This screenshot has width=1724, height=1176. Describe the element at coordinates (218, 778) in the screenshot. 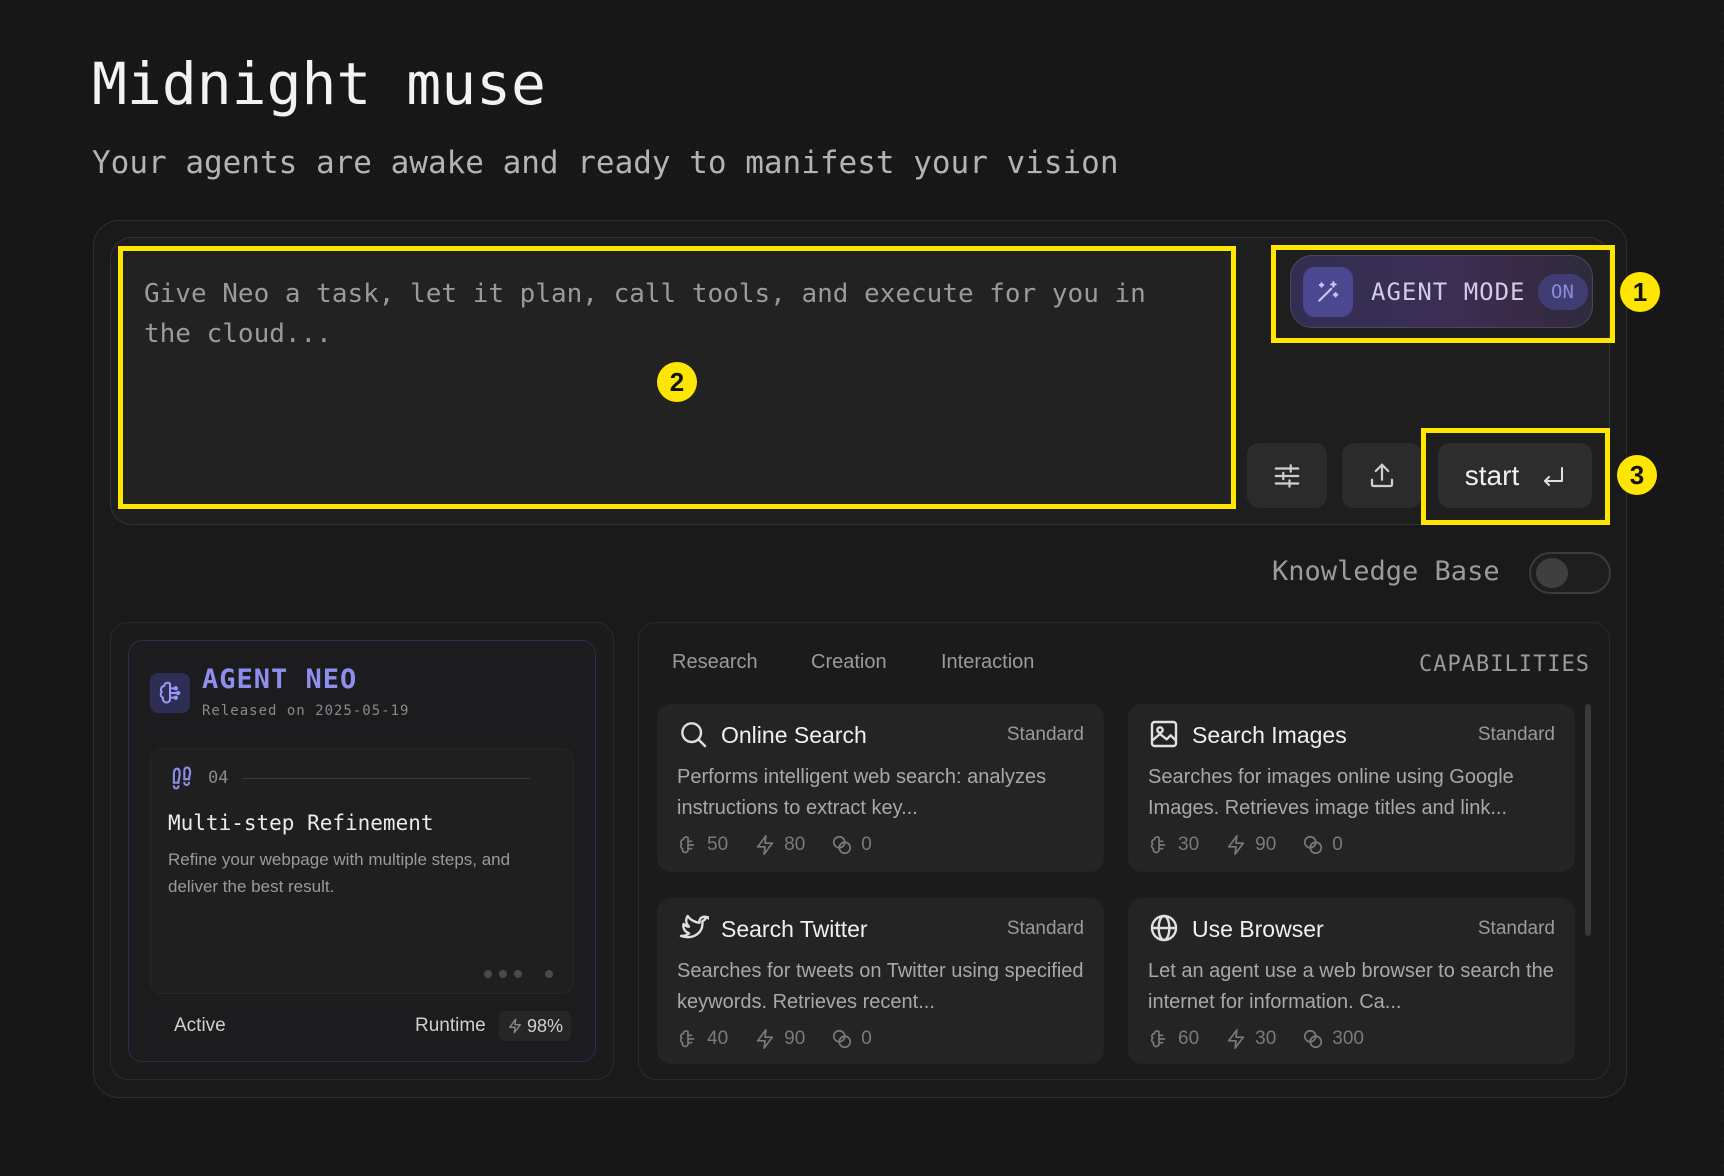

I see `step-number: 04` at that location.